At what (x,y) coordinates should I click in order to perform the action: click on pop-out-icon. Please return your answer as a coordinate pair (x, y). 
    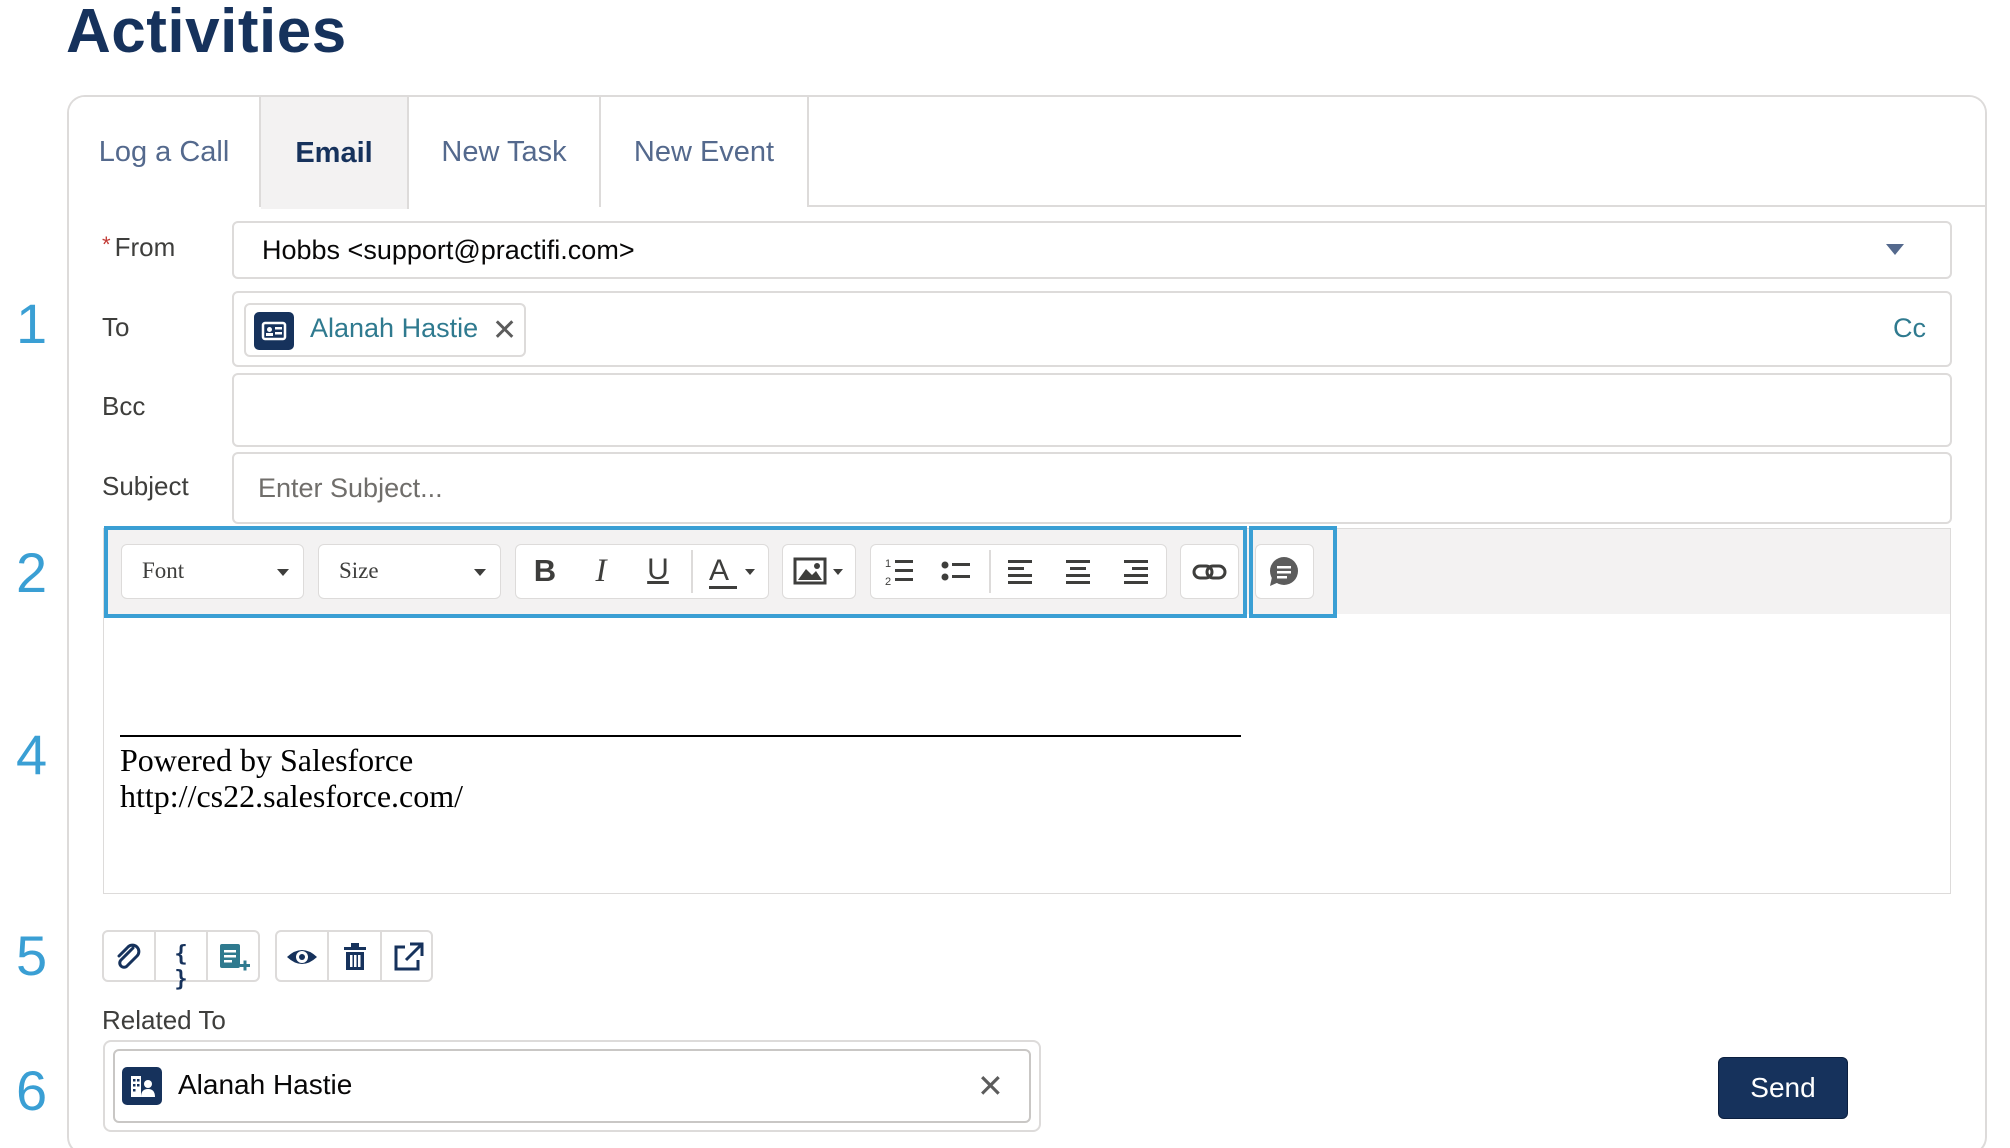
    Looking at the image, I should click on (408, 957).